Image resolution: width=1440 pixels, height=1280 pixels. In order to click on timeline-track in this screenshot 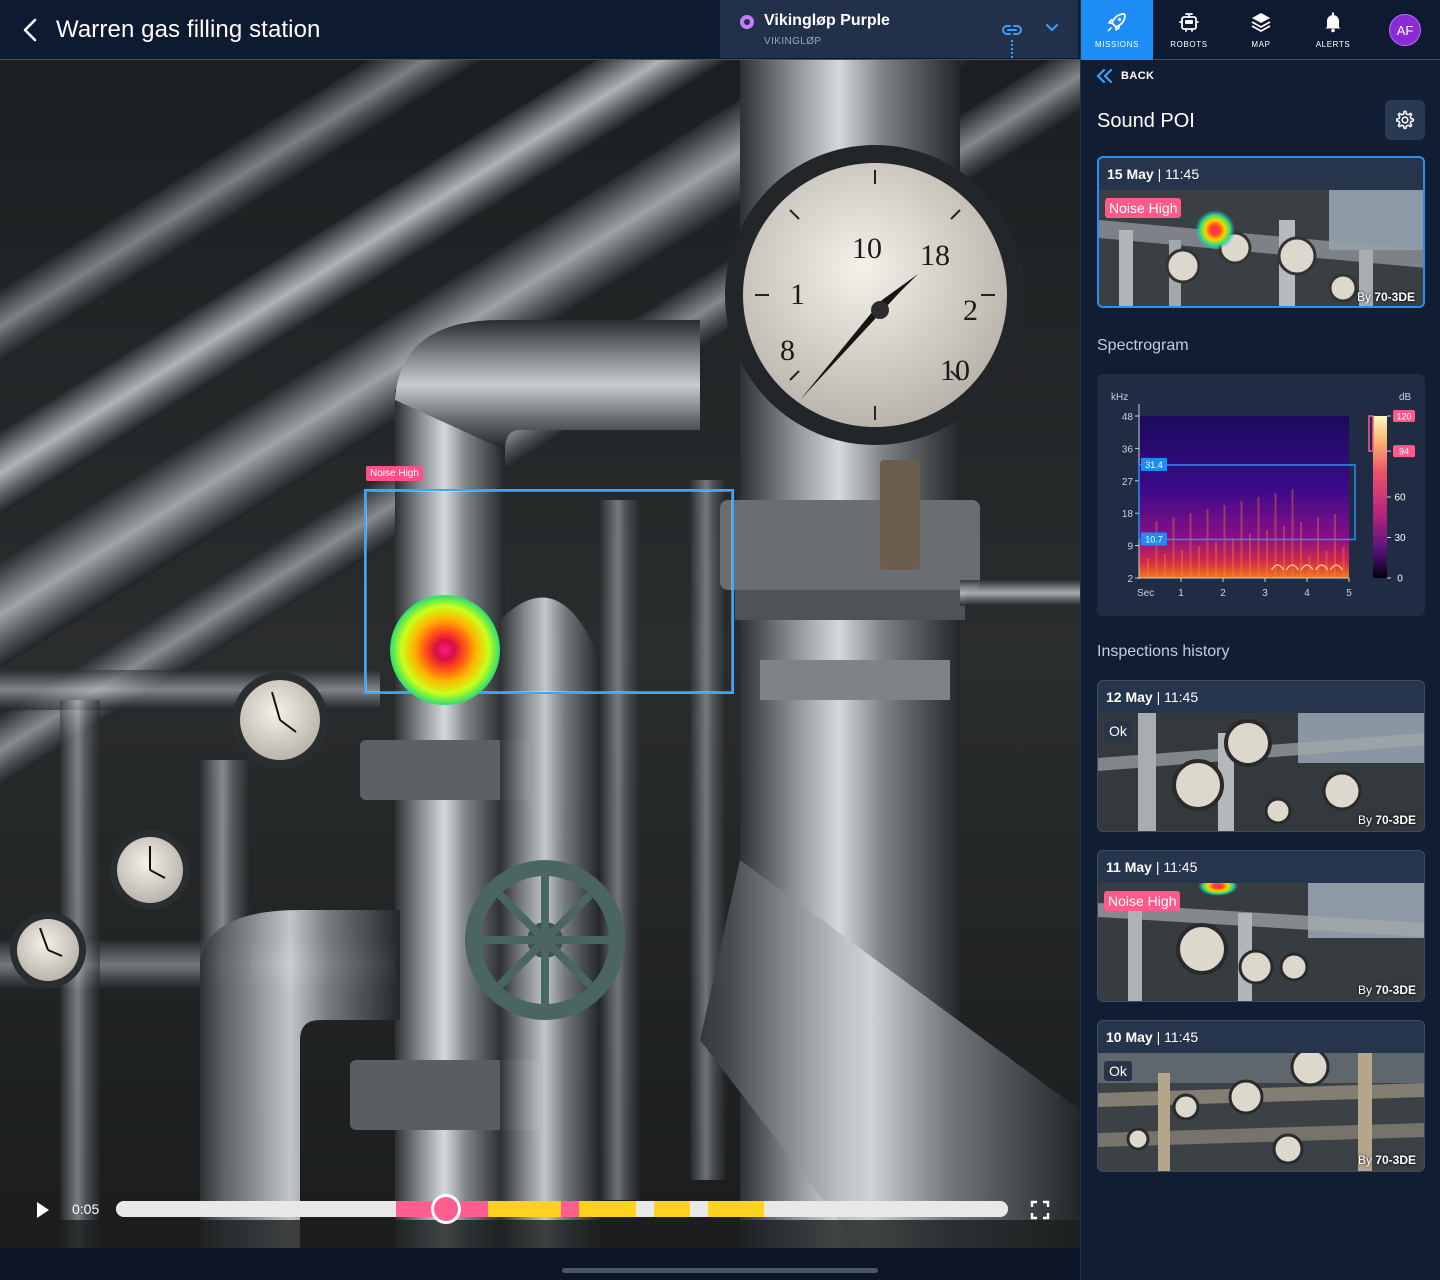, I will do `click(562, 1209)`.